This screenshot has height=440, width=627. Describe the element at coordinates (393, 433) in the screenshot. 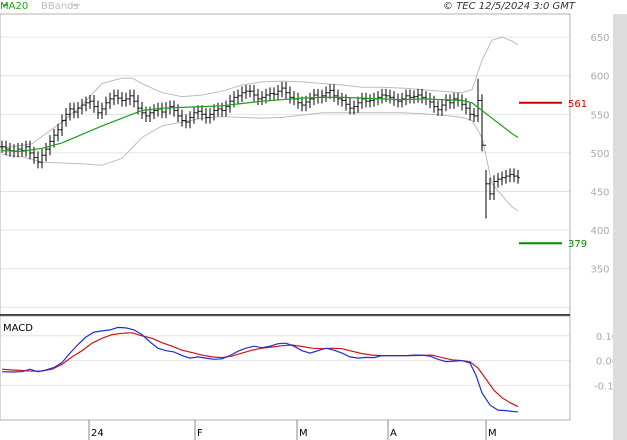

I see `time-tick-label: A` at that location.